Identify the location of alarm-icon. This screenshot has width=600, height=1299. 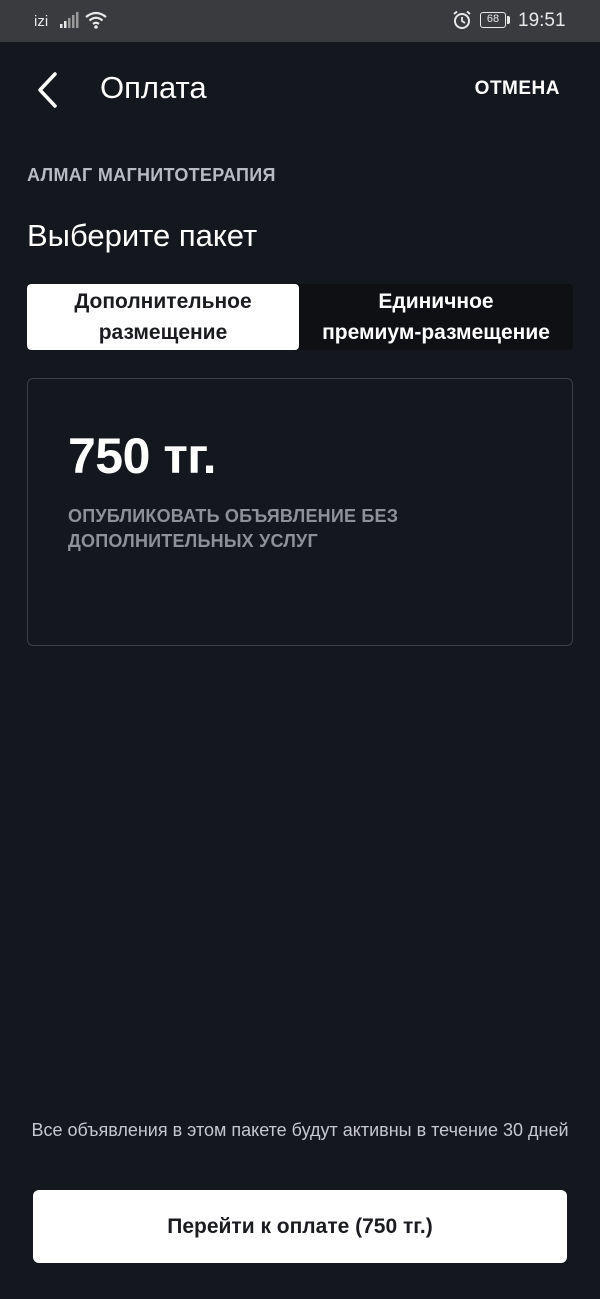
(462, 22).